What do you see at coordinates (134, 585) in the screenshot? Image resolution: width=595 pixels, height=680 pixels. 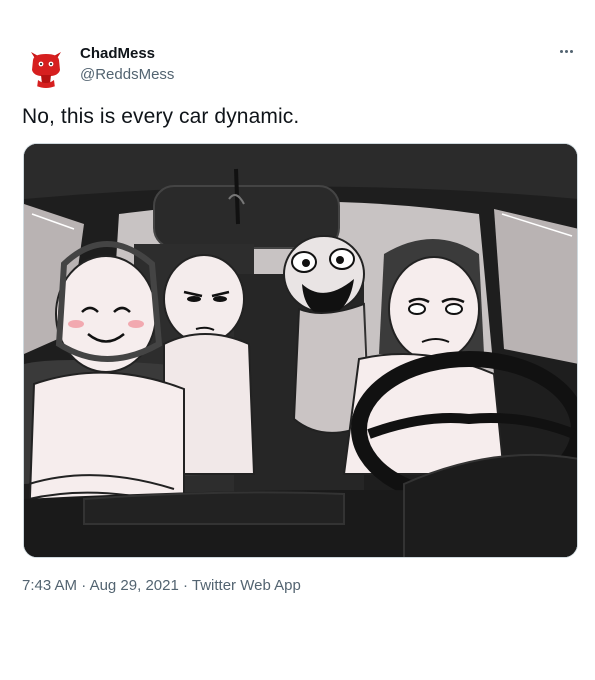 I see `tweet-date: Aug 29, 2021` at bounding box center [134, 585].